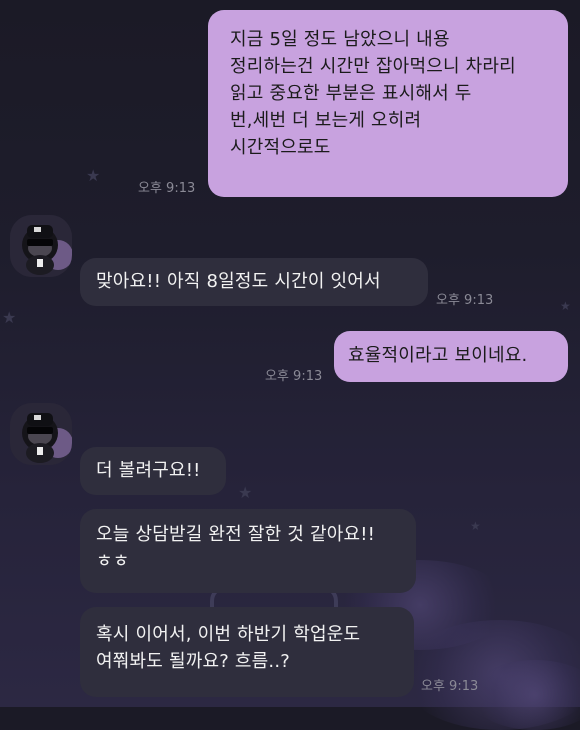 The image size is (580, 730). Describe the element at coordinates (148, 470) in the screenshot. I see `message-text-line: 더 볼려구요!!` at that location.